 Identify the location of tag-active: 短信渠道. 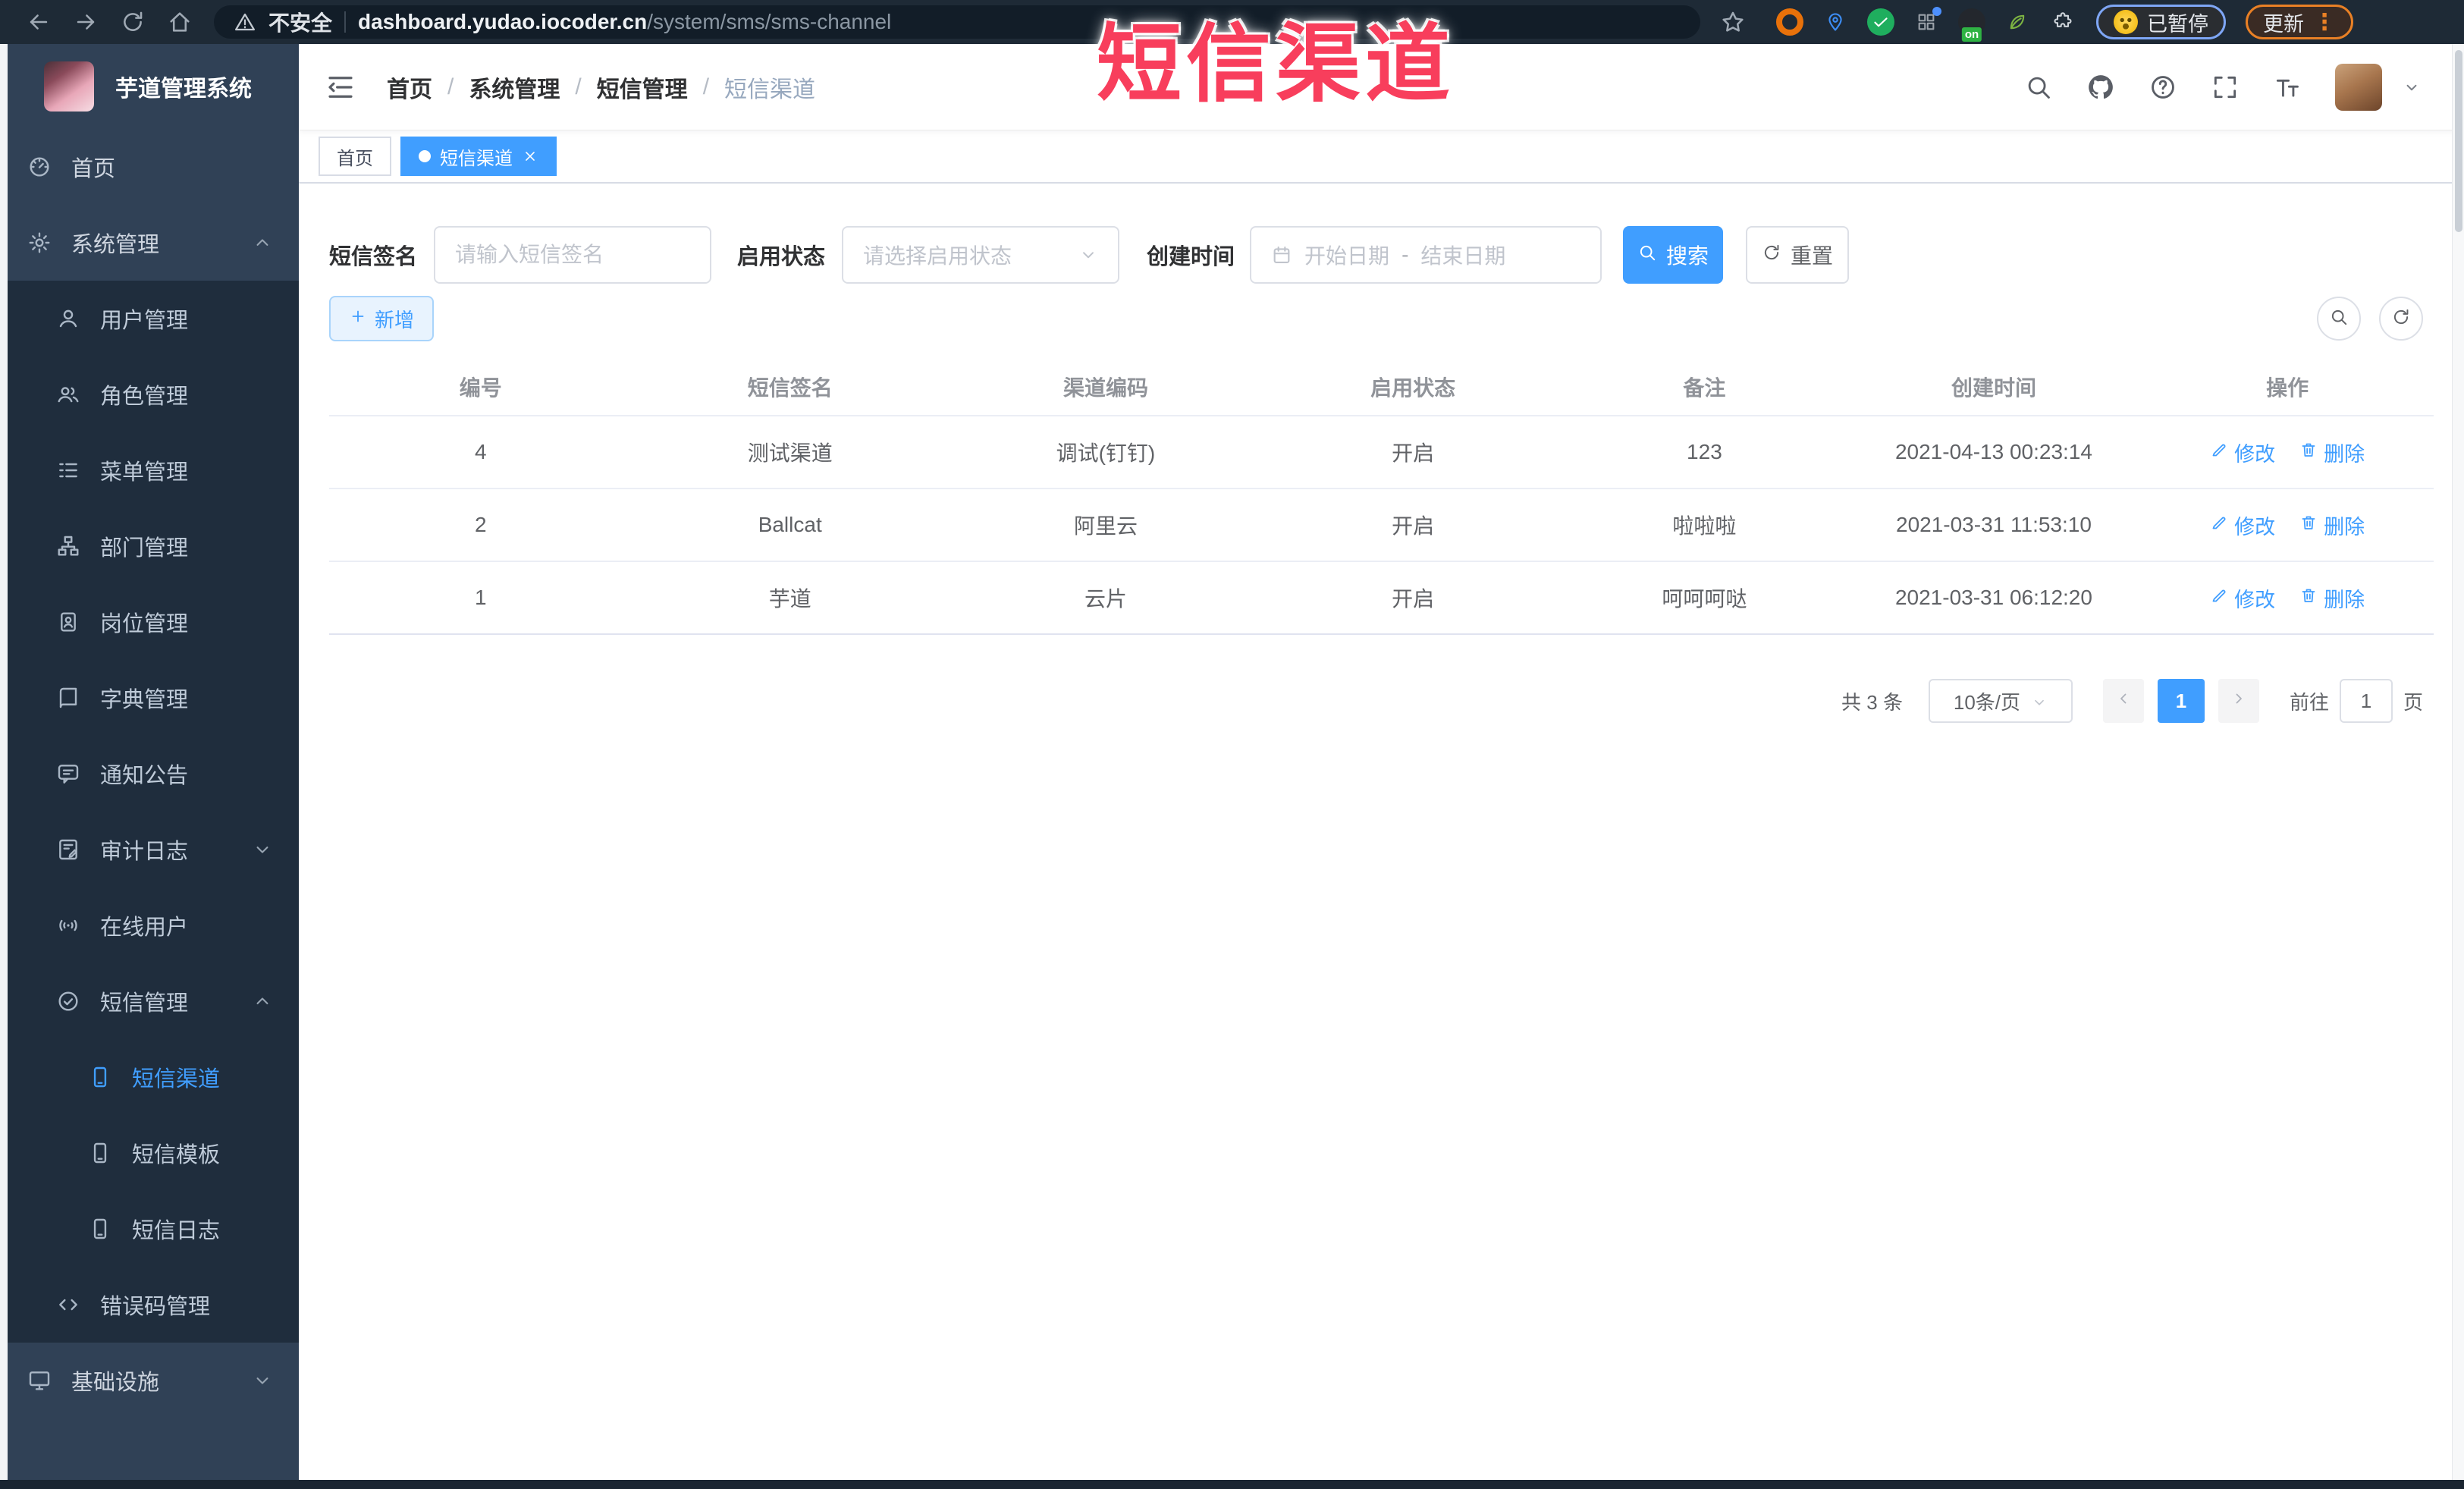
(478, 156).